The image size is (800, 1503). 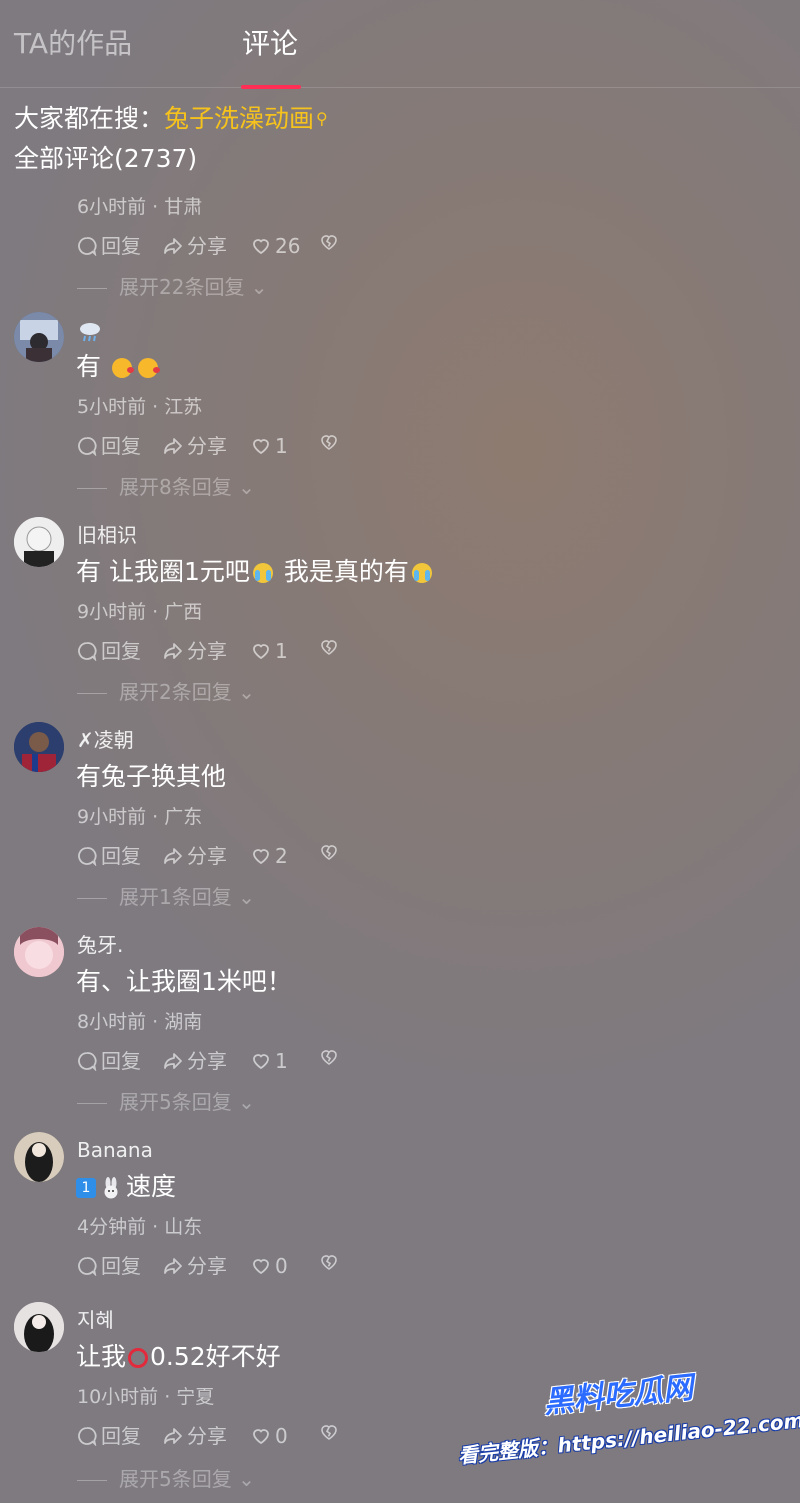 What do you see at coordinates (146, 1397) in the screenshot?
I see `comment-meta: 10小时前 · 宁夏` at bounding box center [146, 1397].